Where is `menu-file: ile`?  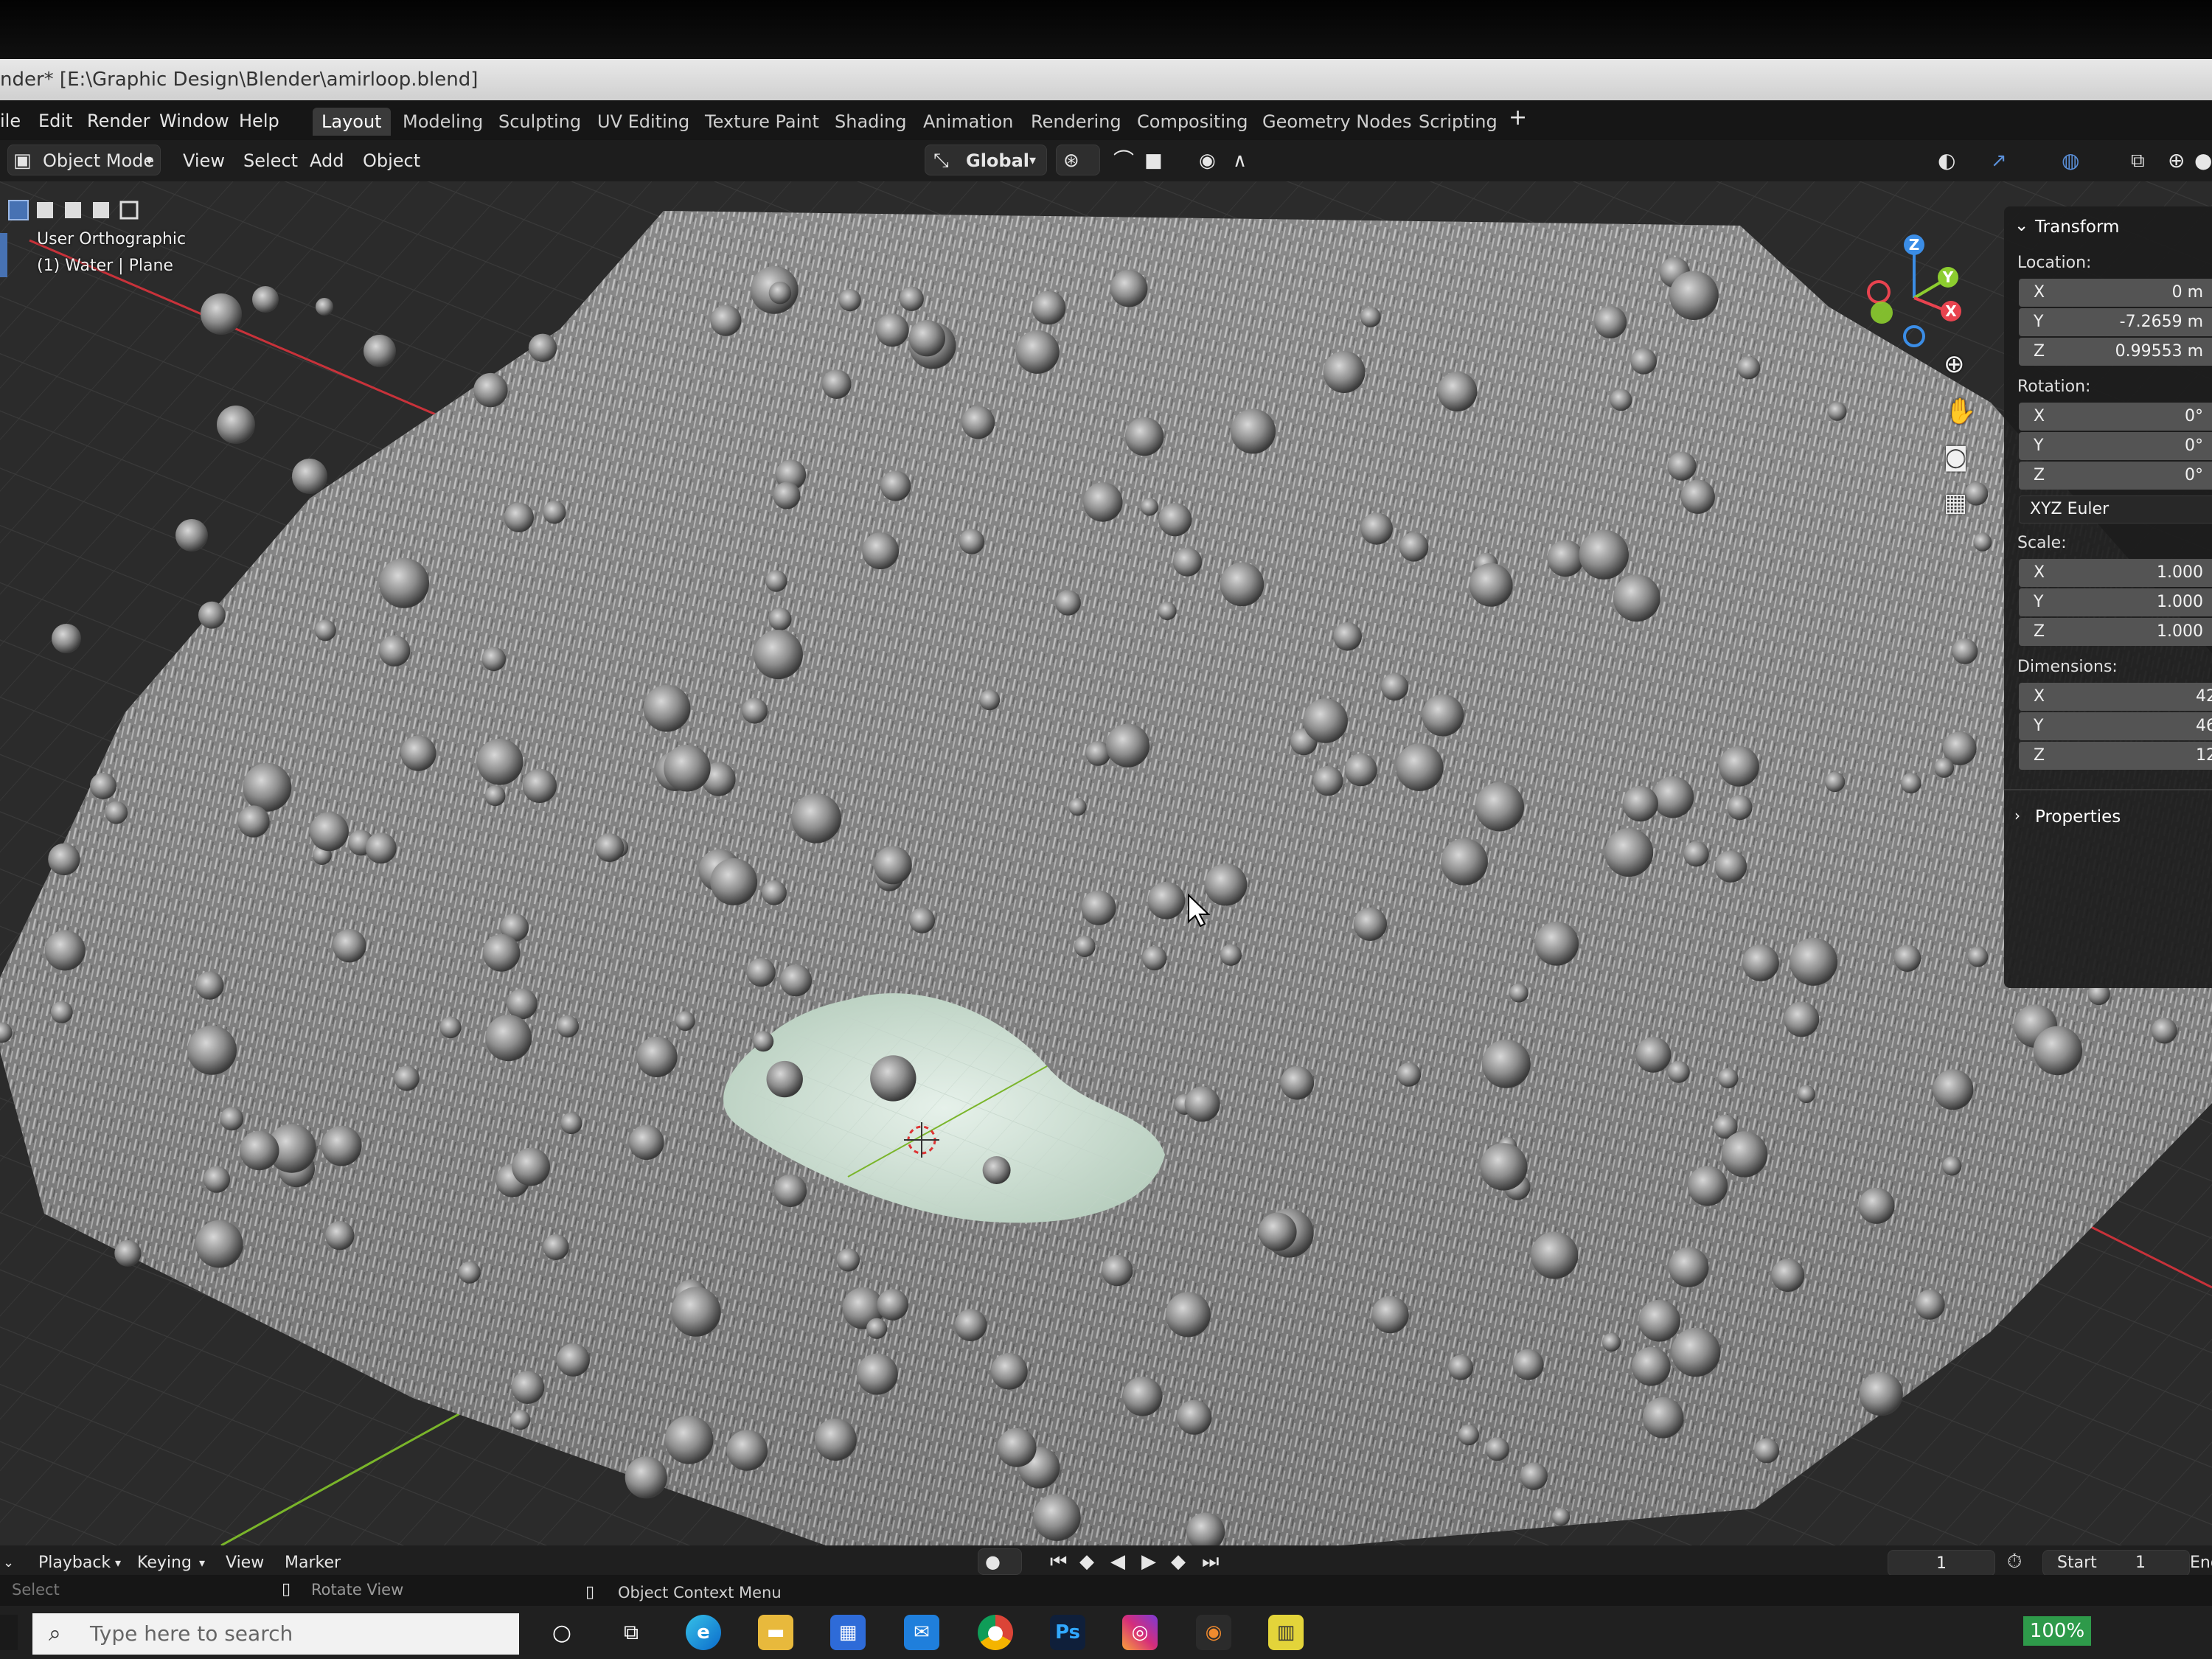
menu-file: ile is located at coordinates (10, 121).